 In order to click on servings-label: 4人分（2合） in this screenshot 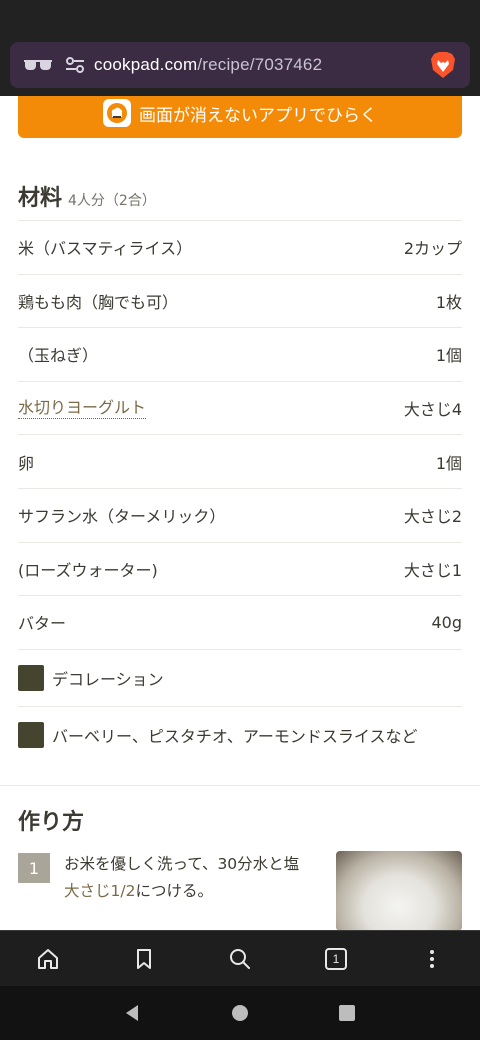, I will do `click(112, 201)`.